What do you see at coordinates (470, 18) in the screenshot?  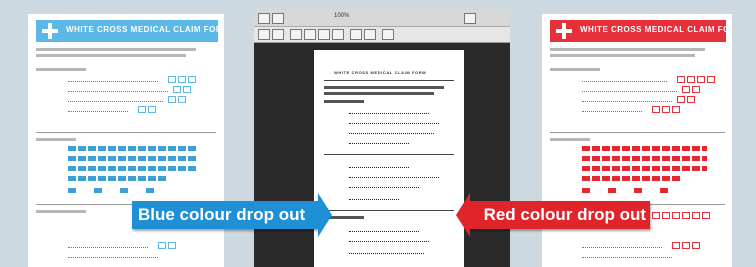 I see `settings-icon` at bounding box center [470, 18].